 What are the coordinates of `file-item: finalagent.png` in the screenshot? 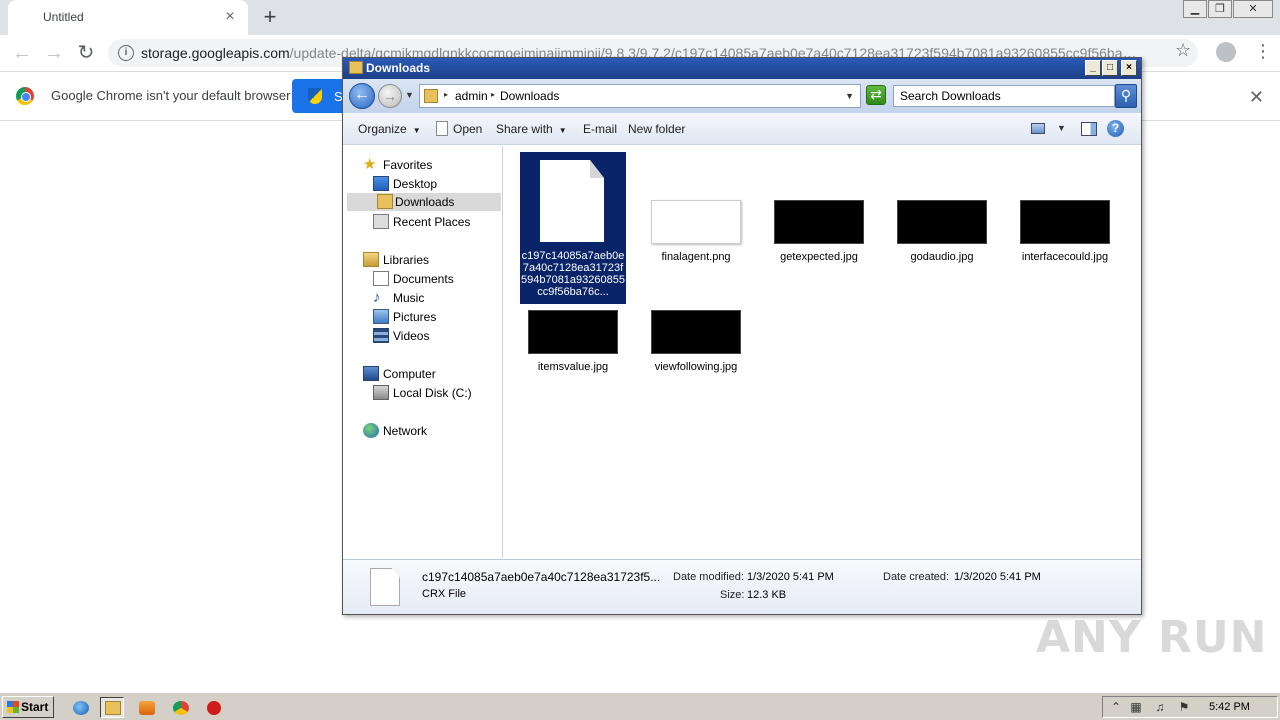 It's located at (696, 228).